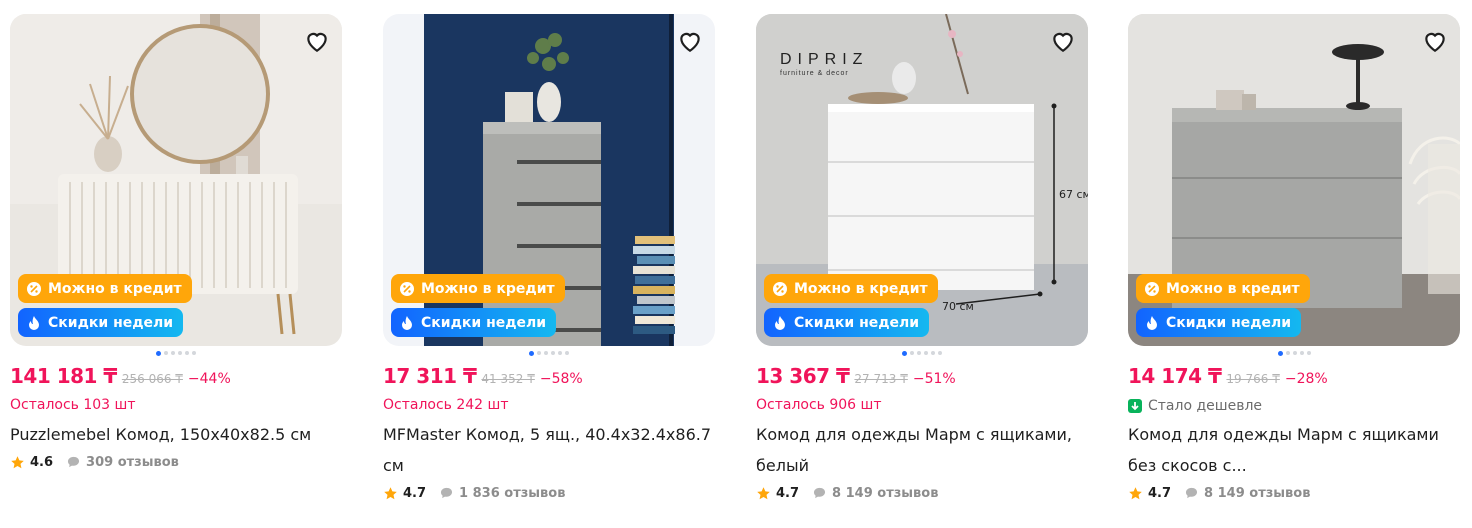  I want to click on stock-status: Осталось 906 шт, so click(819, 405).